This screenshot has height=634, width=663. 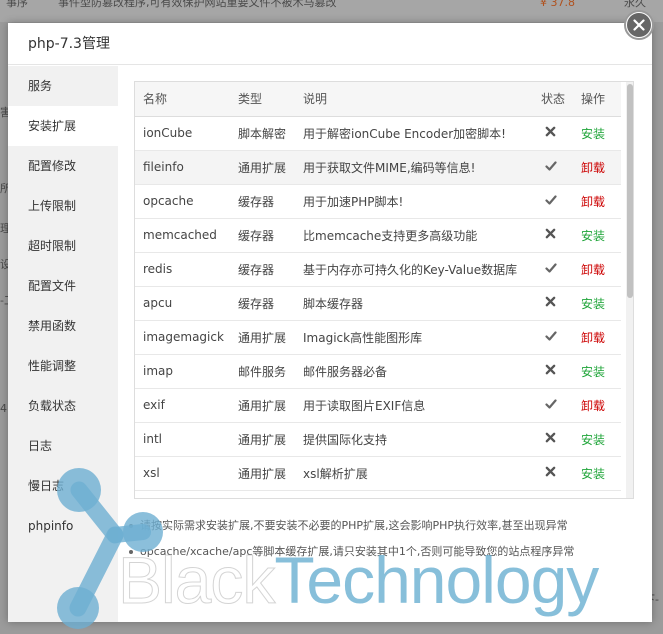 What do you see at coordinates (182, 303) in the screenshot?
I see `cell-name: apcu` at bounding box center [182, 303].